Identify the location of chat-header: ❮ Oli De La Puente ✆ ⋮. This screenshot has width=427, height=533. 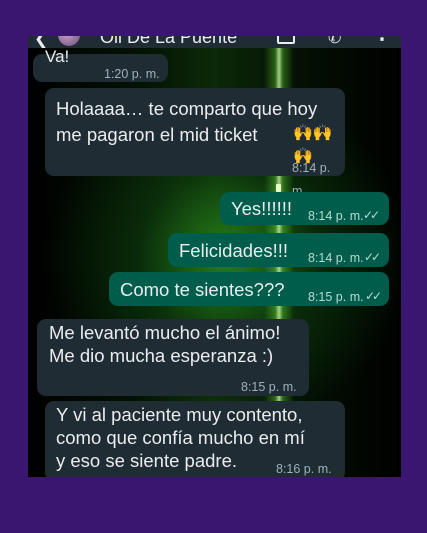
(214, 42).